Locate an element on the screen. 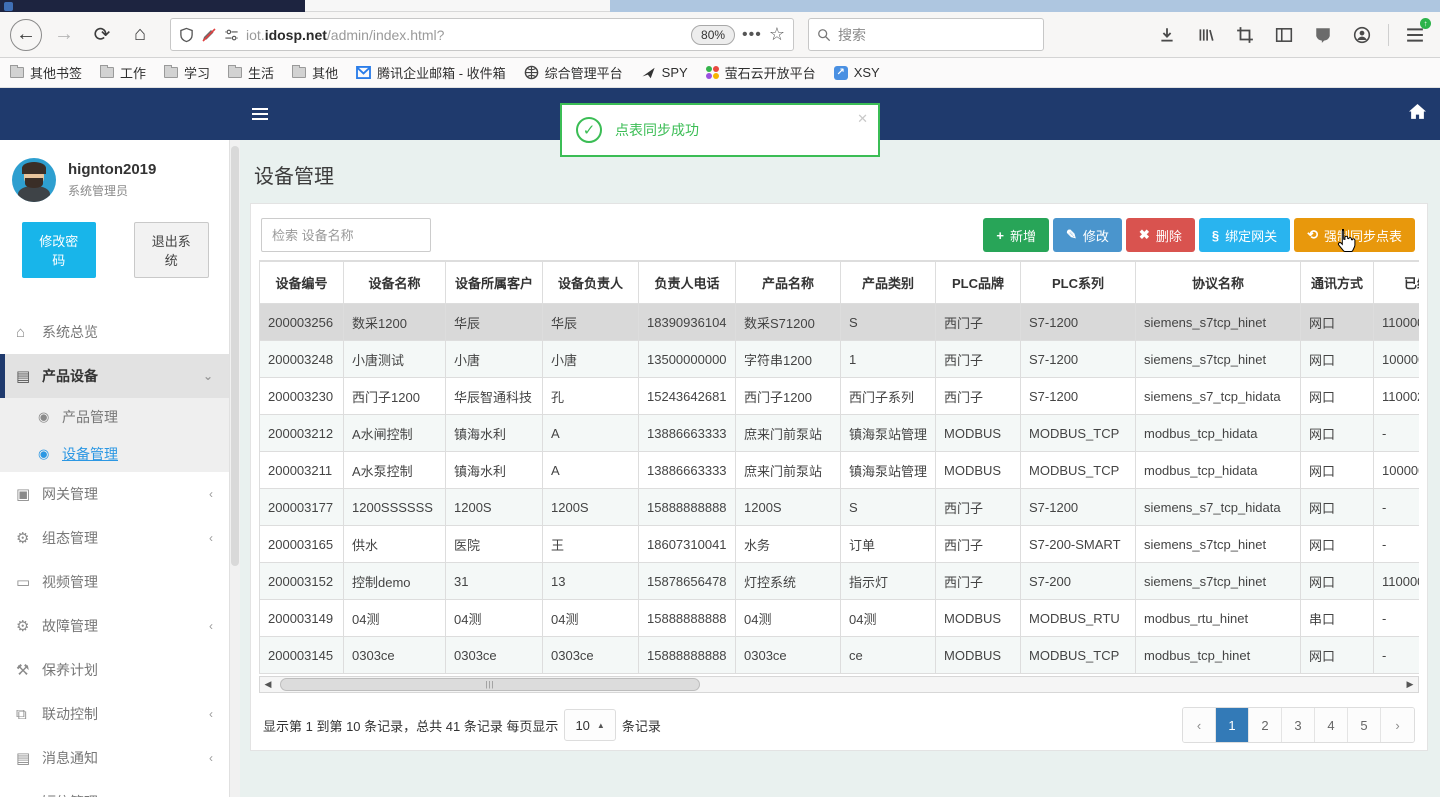 The image size is (1440, 797). logout-button: 退出系统 is located at coordinates (171, 250).